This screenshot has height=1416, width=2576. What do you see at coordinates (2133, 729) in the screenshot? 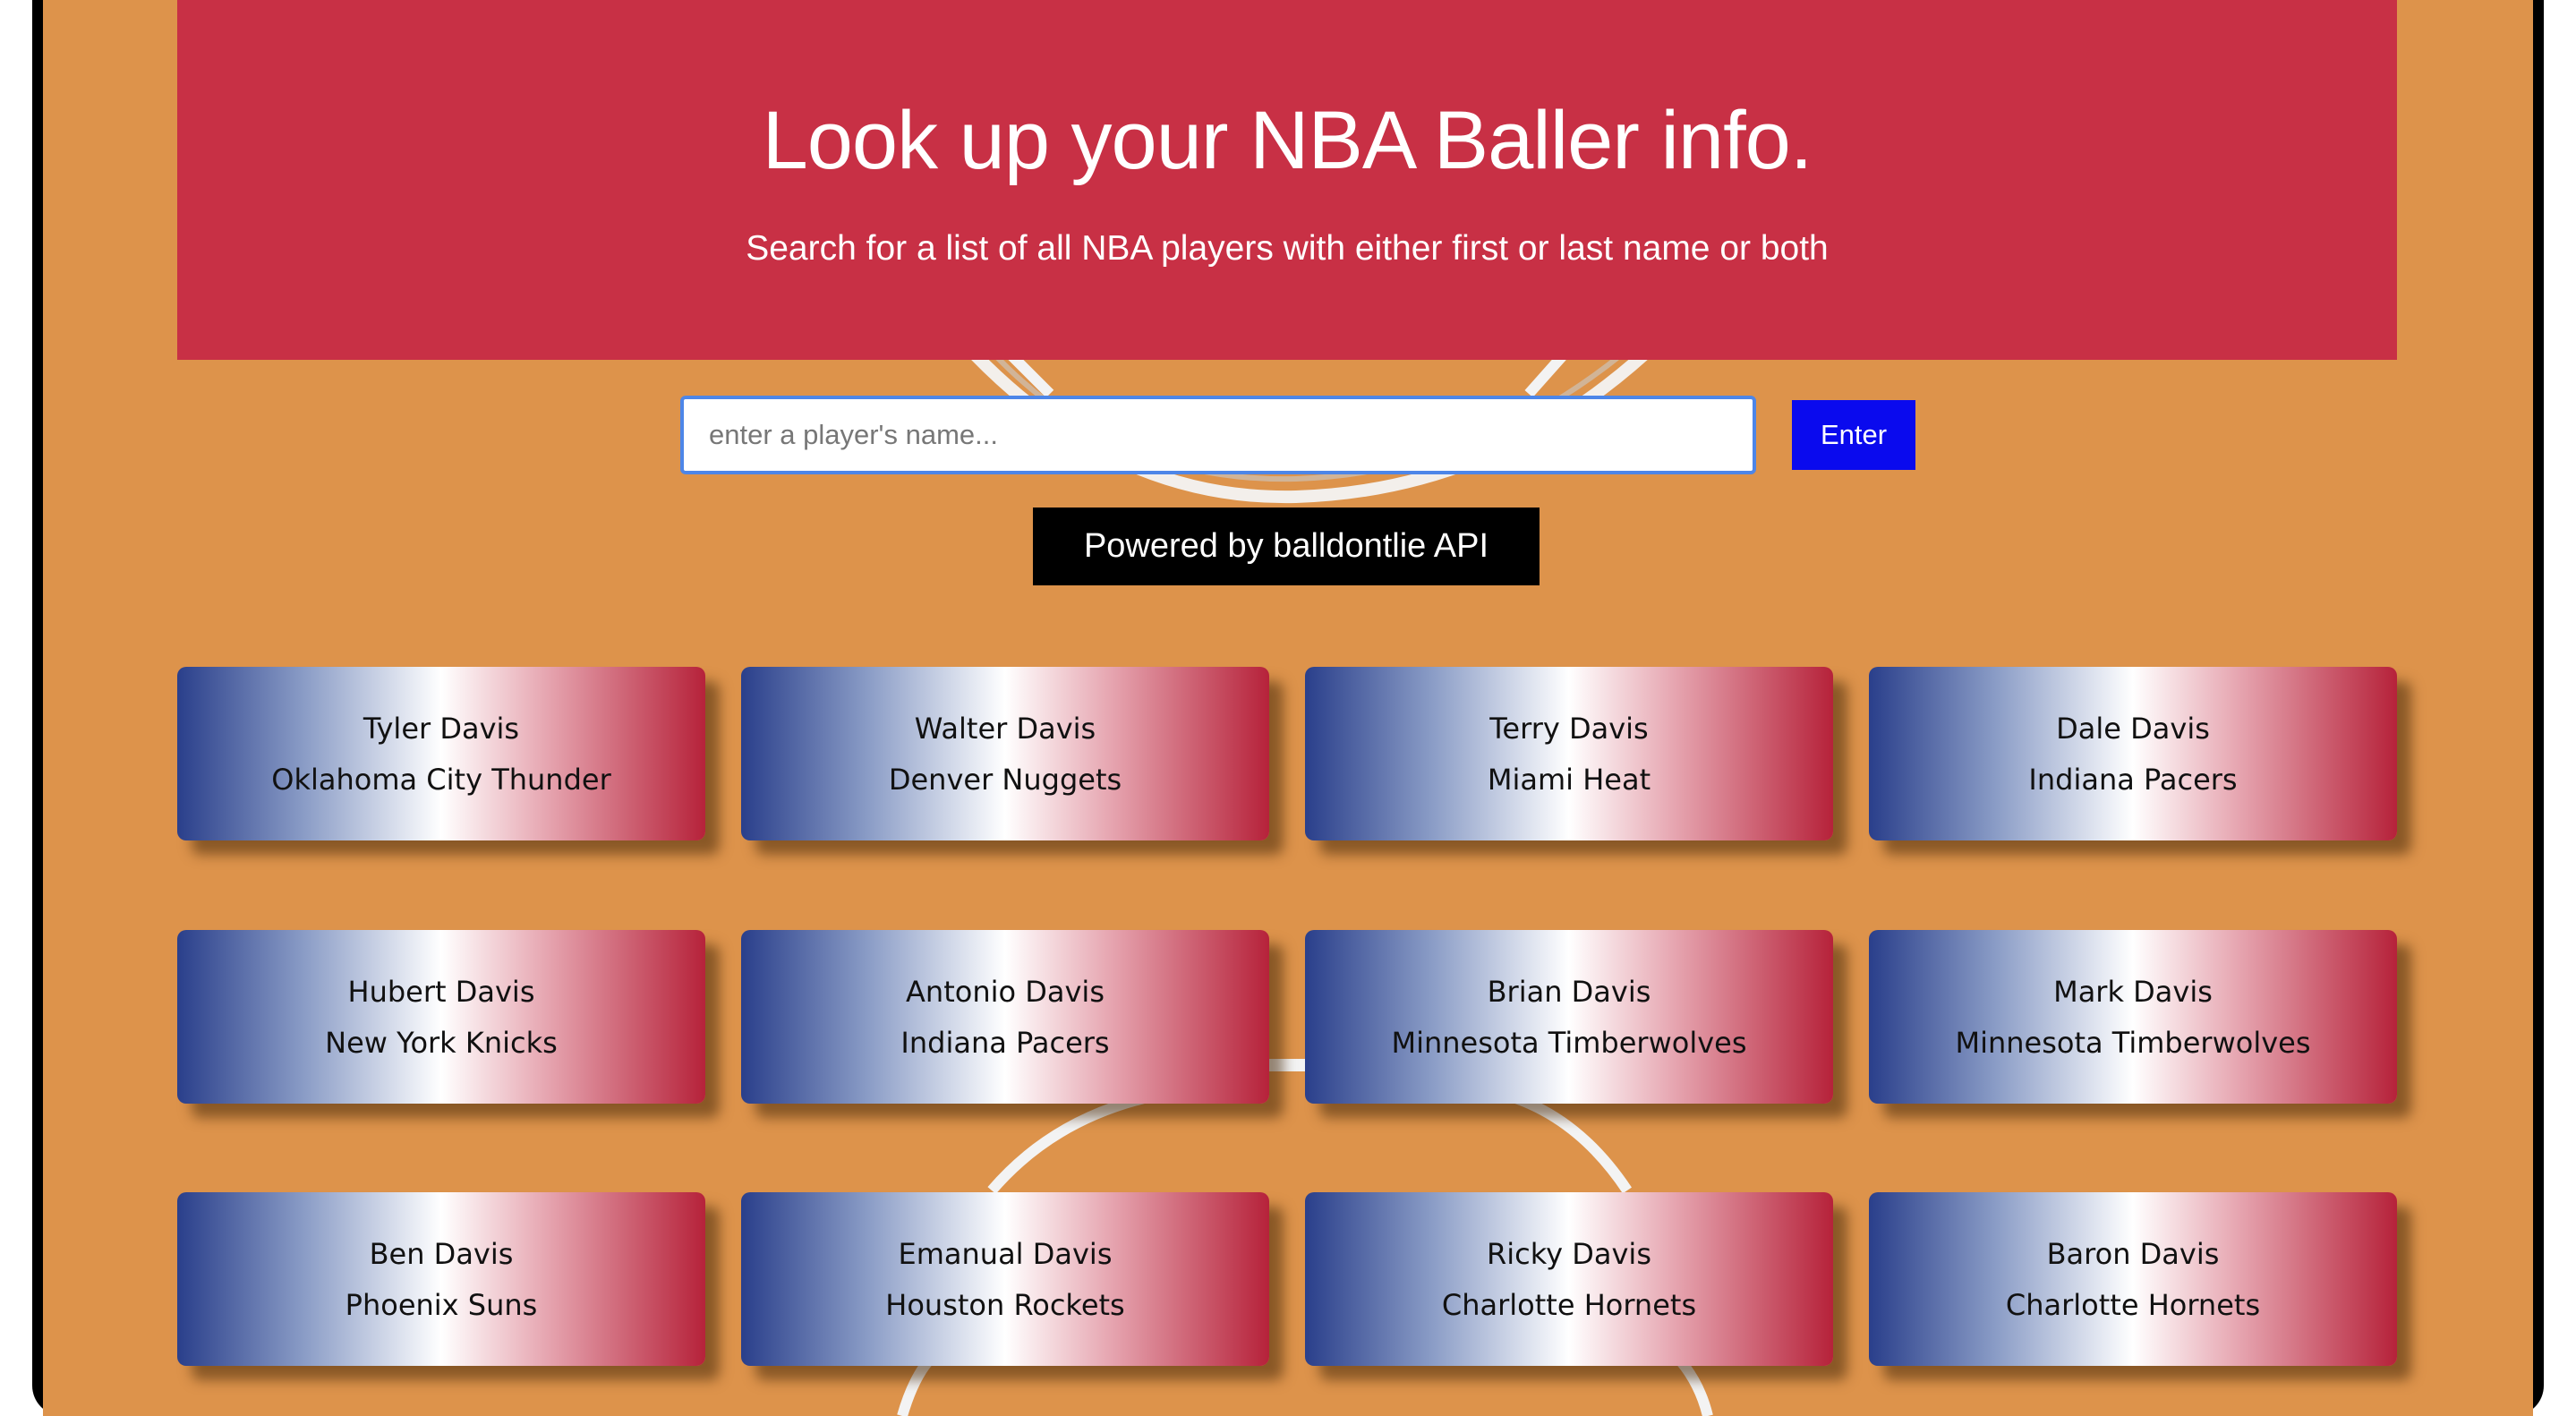
I see `player-name: Dale Davis` at bounding box center [2133, 729].